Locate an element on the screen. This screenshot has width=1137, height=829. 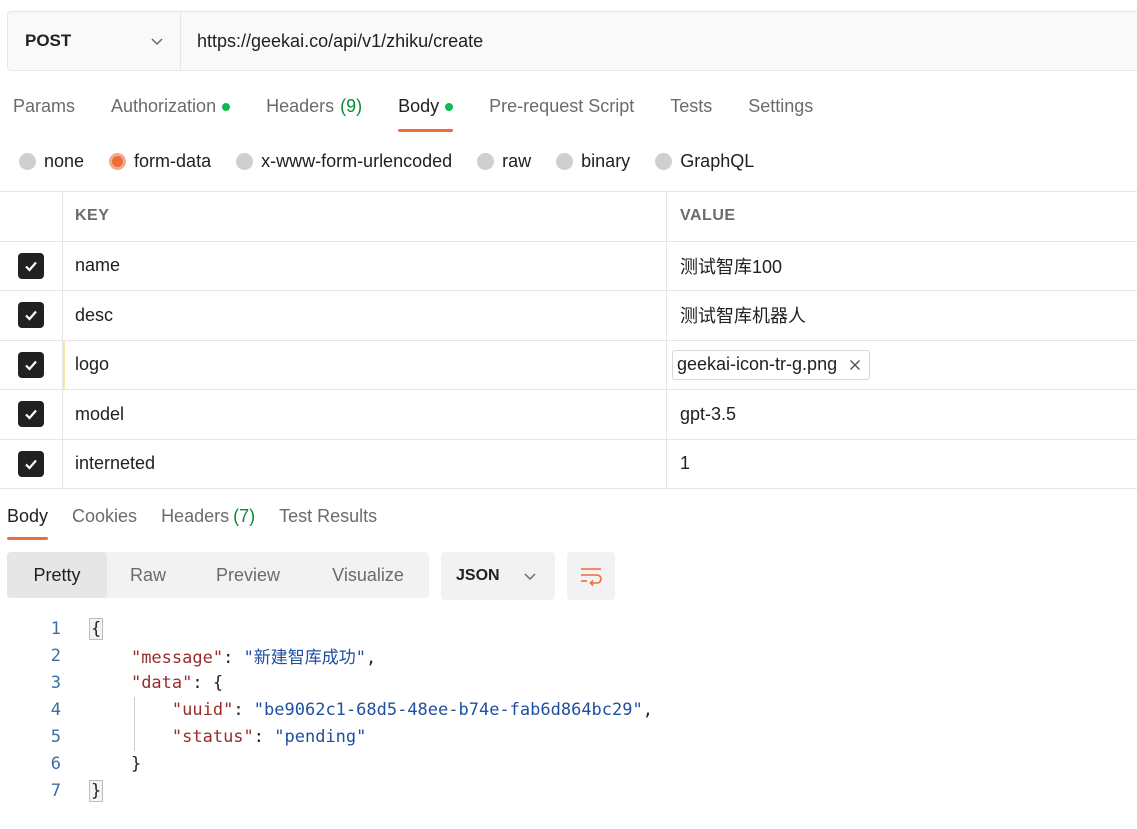
tab-settings: Settings is located at coordinates (780, 109).